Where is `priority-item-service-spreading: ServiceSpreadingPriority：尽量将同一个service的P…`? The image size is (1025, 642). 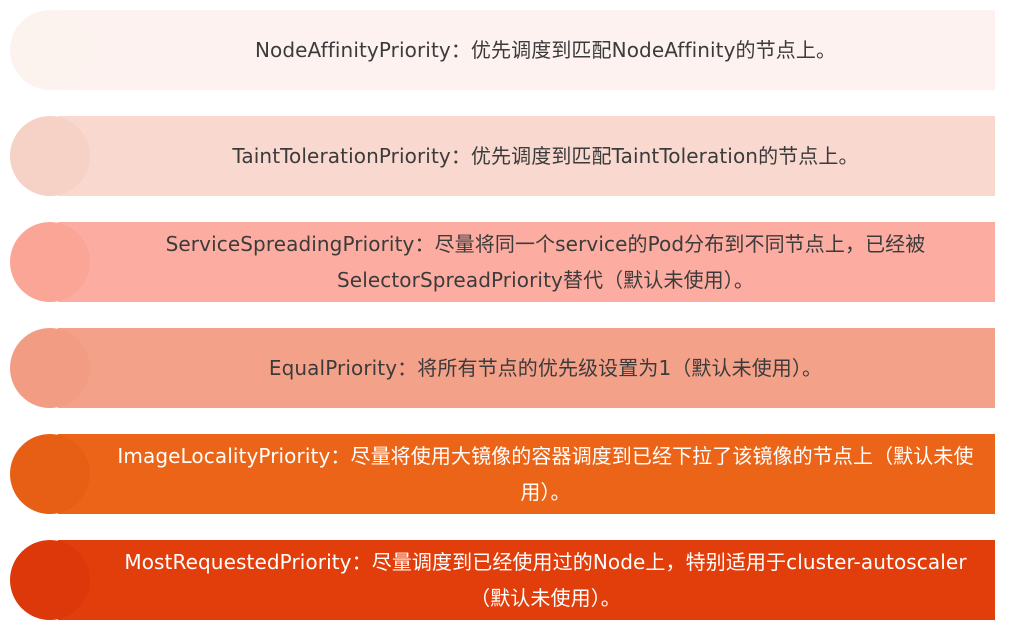 priority-item-service-spreading: ServiceSpreadingPriority：尽量将同一个service的P… is located at coordinates (512, 262).